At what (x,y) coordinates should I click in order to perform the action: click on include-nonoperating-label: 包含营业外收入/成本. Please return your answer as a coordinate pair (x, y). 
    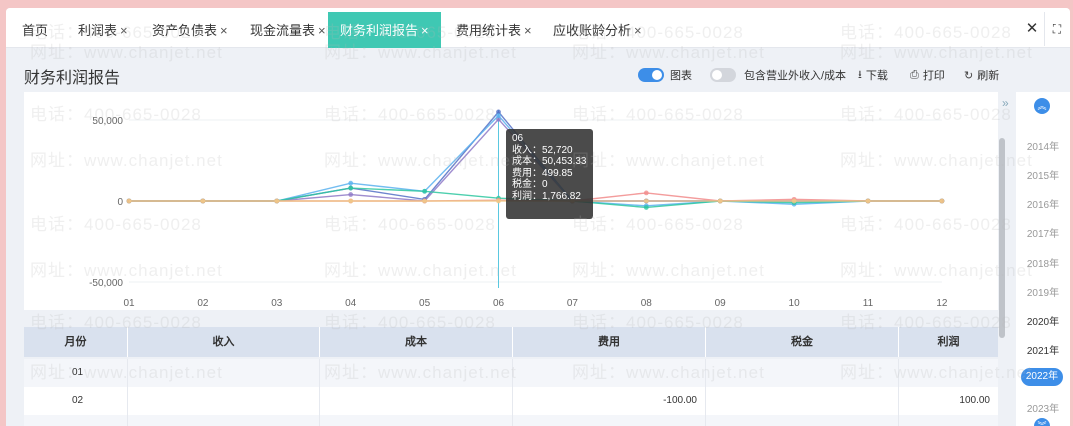
    Looking at the image, I should click on (795, 76).